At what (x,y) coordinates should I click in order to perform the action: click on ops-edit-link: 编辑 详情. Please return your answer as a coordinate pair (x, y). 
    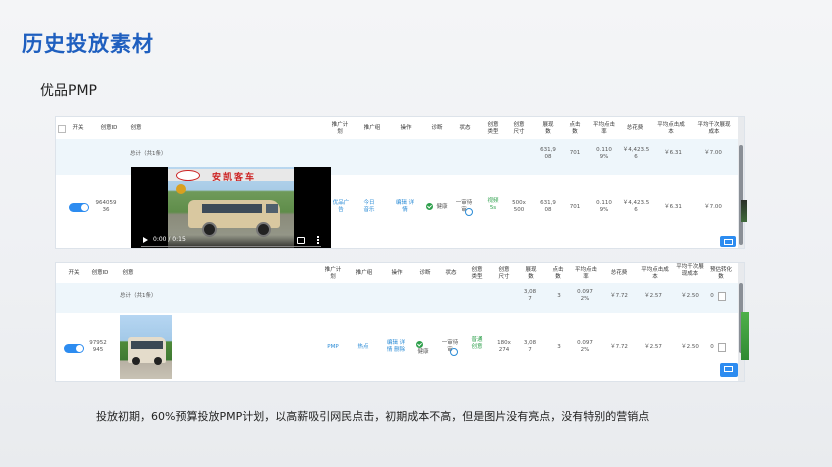
    Looking at the image, I should click on (405, 206).